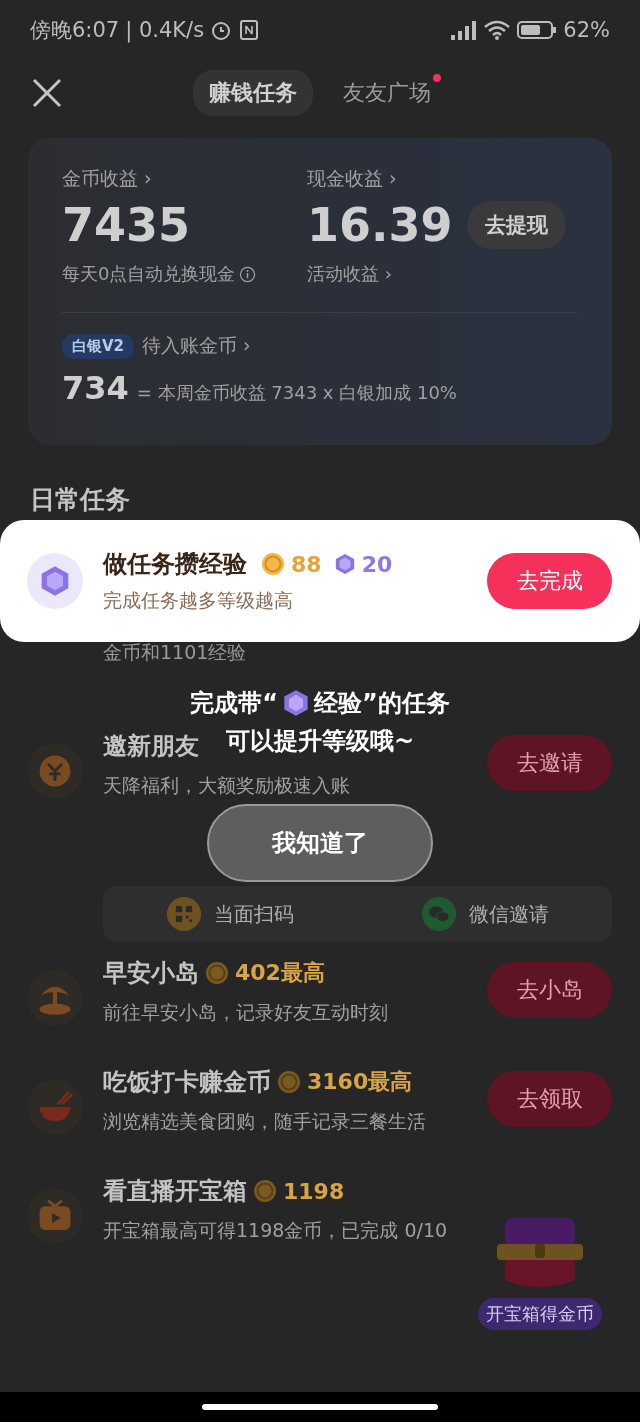  Describe the element at coordinates (280, 973) in the screenshot. I see `coin-reward: 402最高` at that location.